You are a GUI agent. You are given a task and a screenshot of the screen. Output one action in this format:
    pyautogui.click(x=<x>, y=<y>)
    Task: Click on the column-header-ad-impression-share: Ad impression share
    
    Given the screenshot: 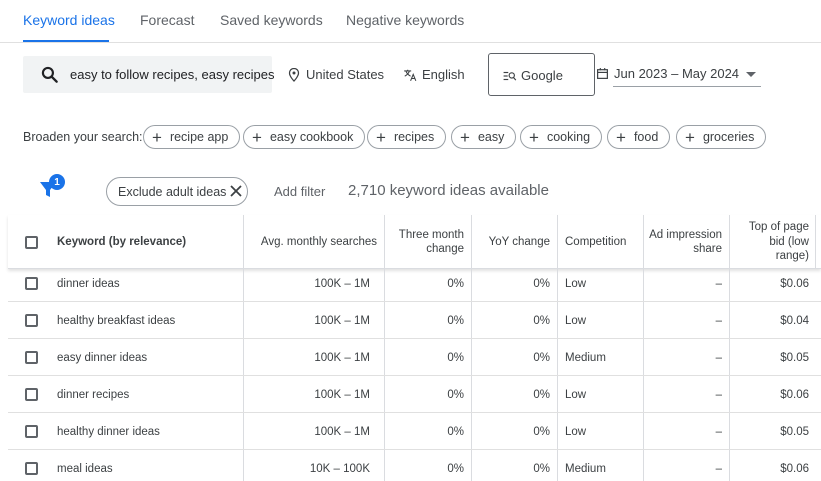 What is the action you would take?
    pyautogui.click(x=683, y=242)
    